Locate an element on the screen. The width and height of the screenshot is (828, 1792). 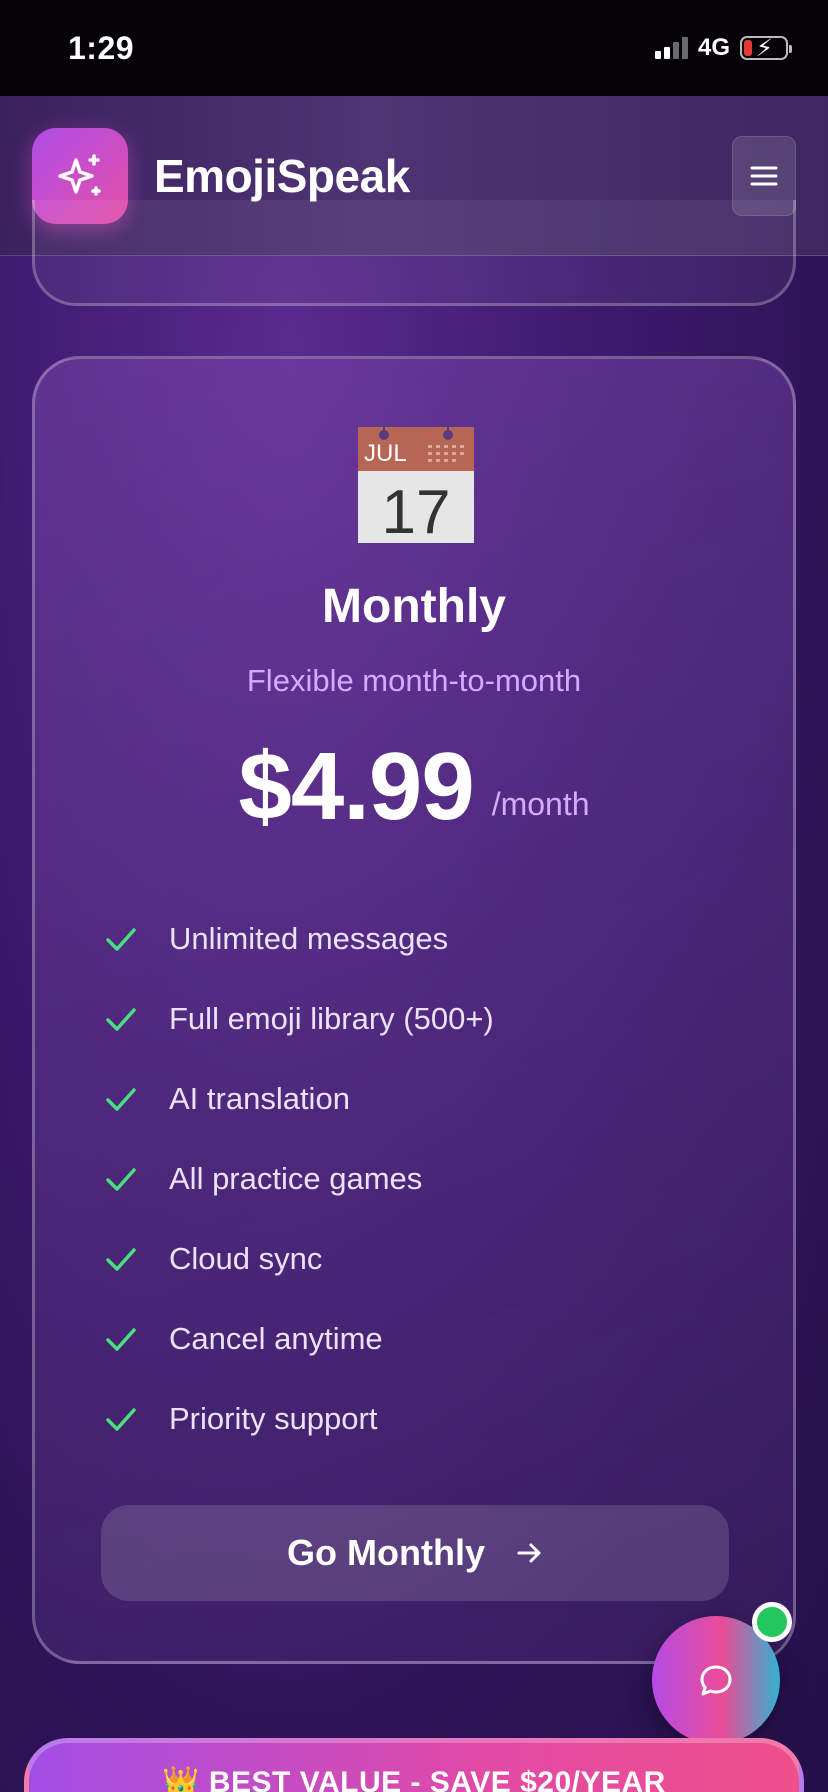
go-monthly-button: Go Monthly is located at coordinates (415, 1553).